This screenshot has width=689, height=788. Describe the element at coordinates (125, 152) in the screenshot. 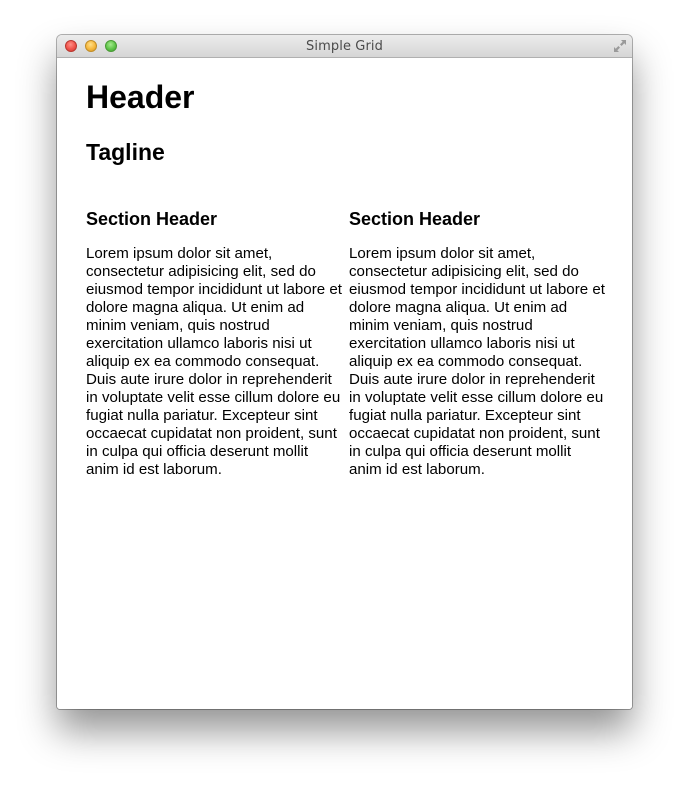

I see `page-tagline: Tagline` at that location.